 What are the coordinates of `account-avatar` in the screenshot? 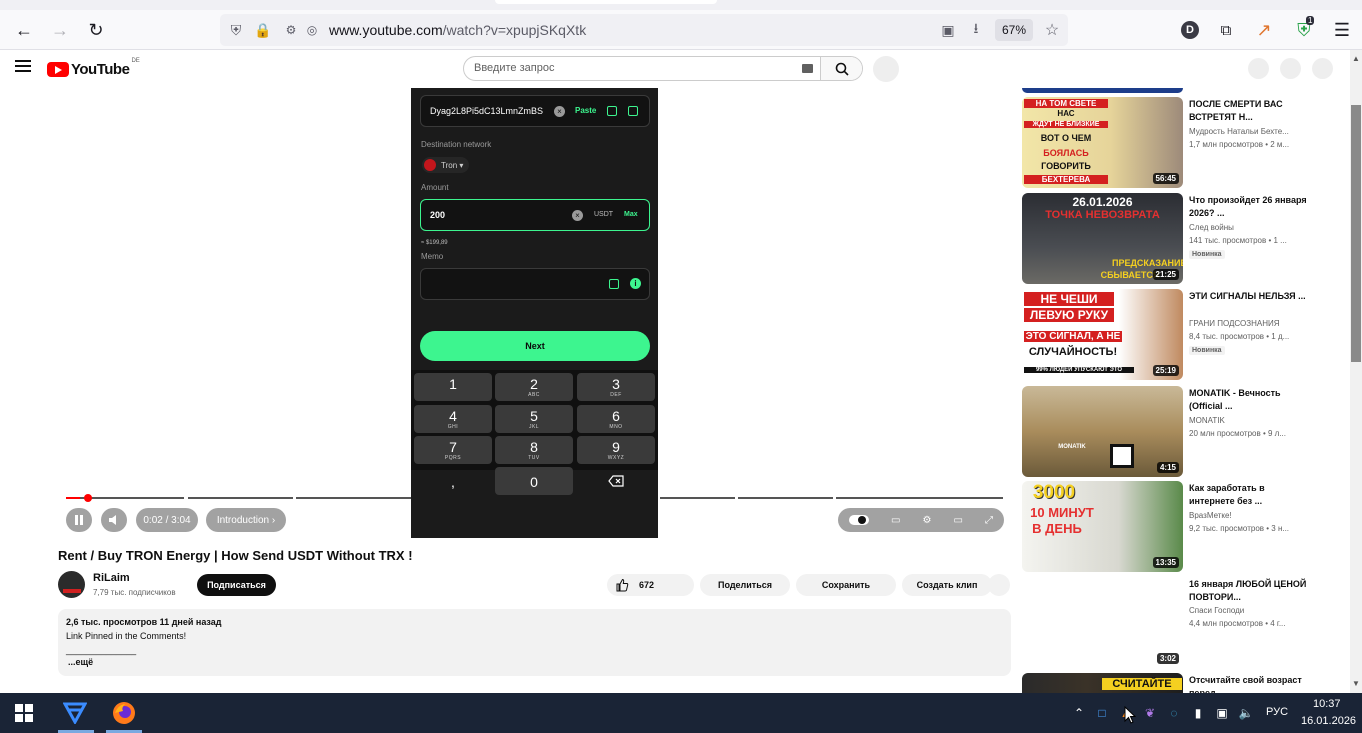 It's located at (1322, 68).